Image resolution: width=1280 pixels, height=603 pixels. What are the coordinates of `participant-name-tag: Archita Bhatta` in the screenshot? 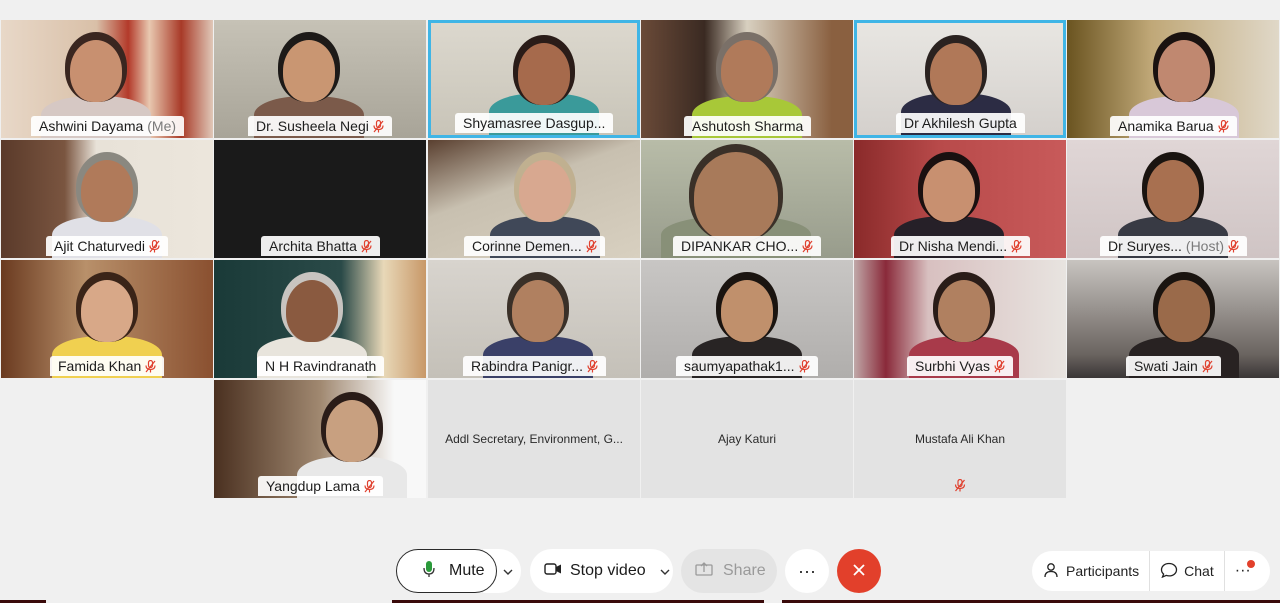 It's located at (320, 246).